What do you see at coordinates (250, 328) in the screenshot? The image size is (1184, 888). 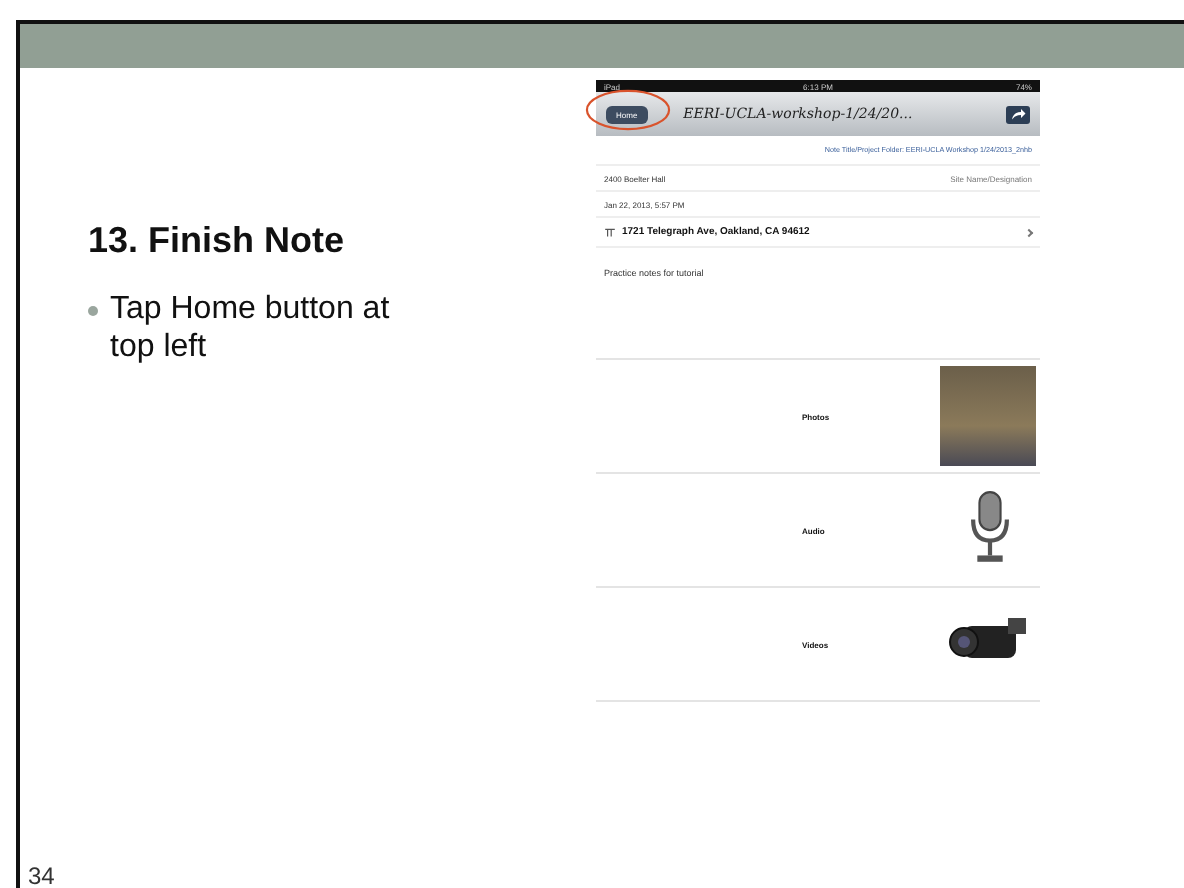 I see `bullet-text: Tap Home button at top left` at bounding box center [250, 328].